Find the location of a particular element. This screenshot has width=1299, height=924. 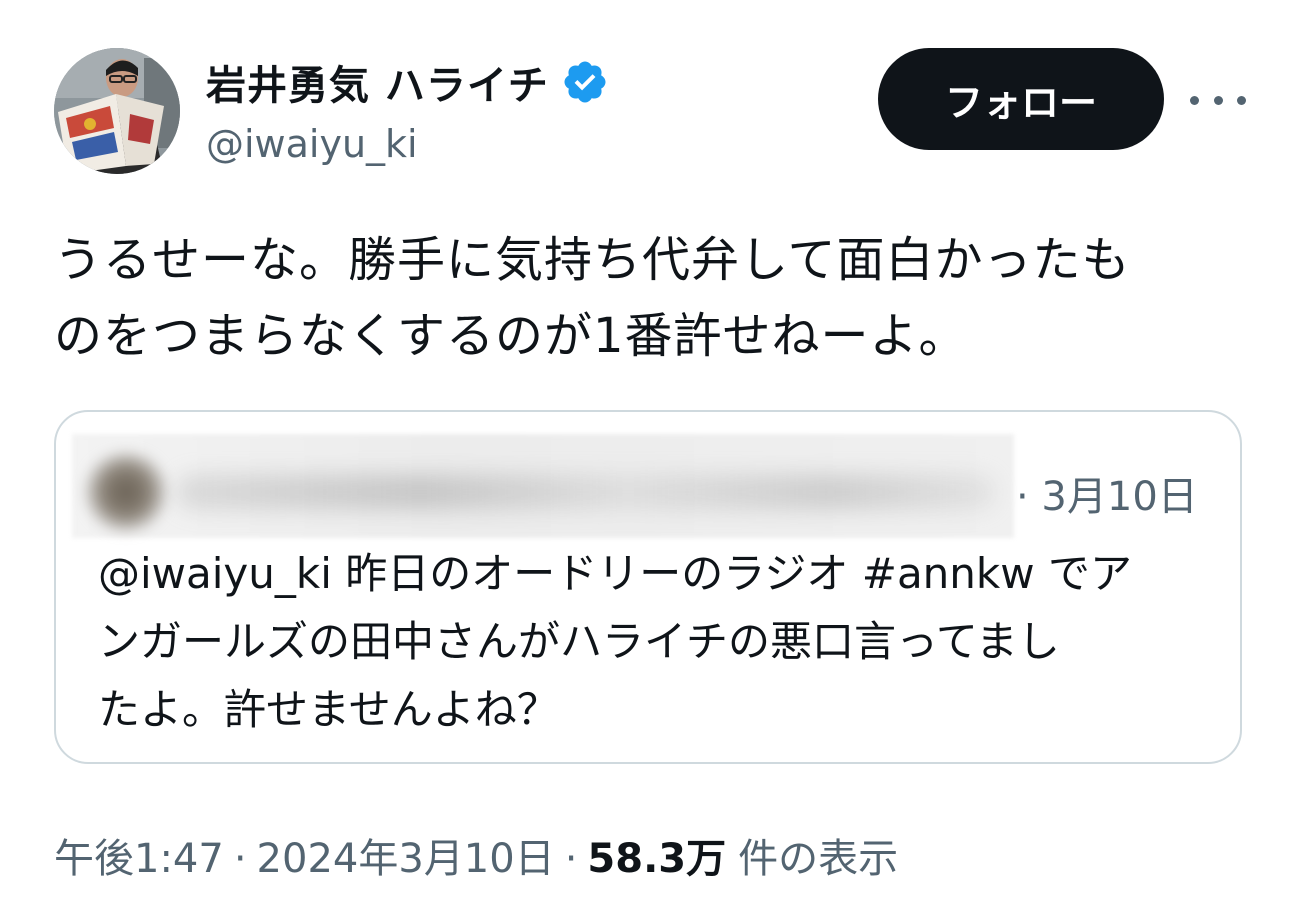

tweet-time: 午後1:47 is located at coordinates (139, 855).